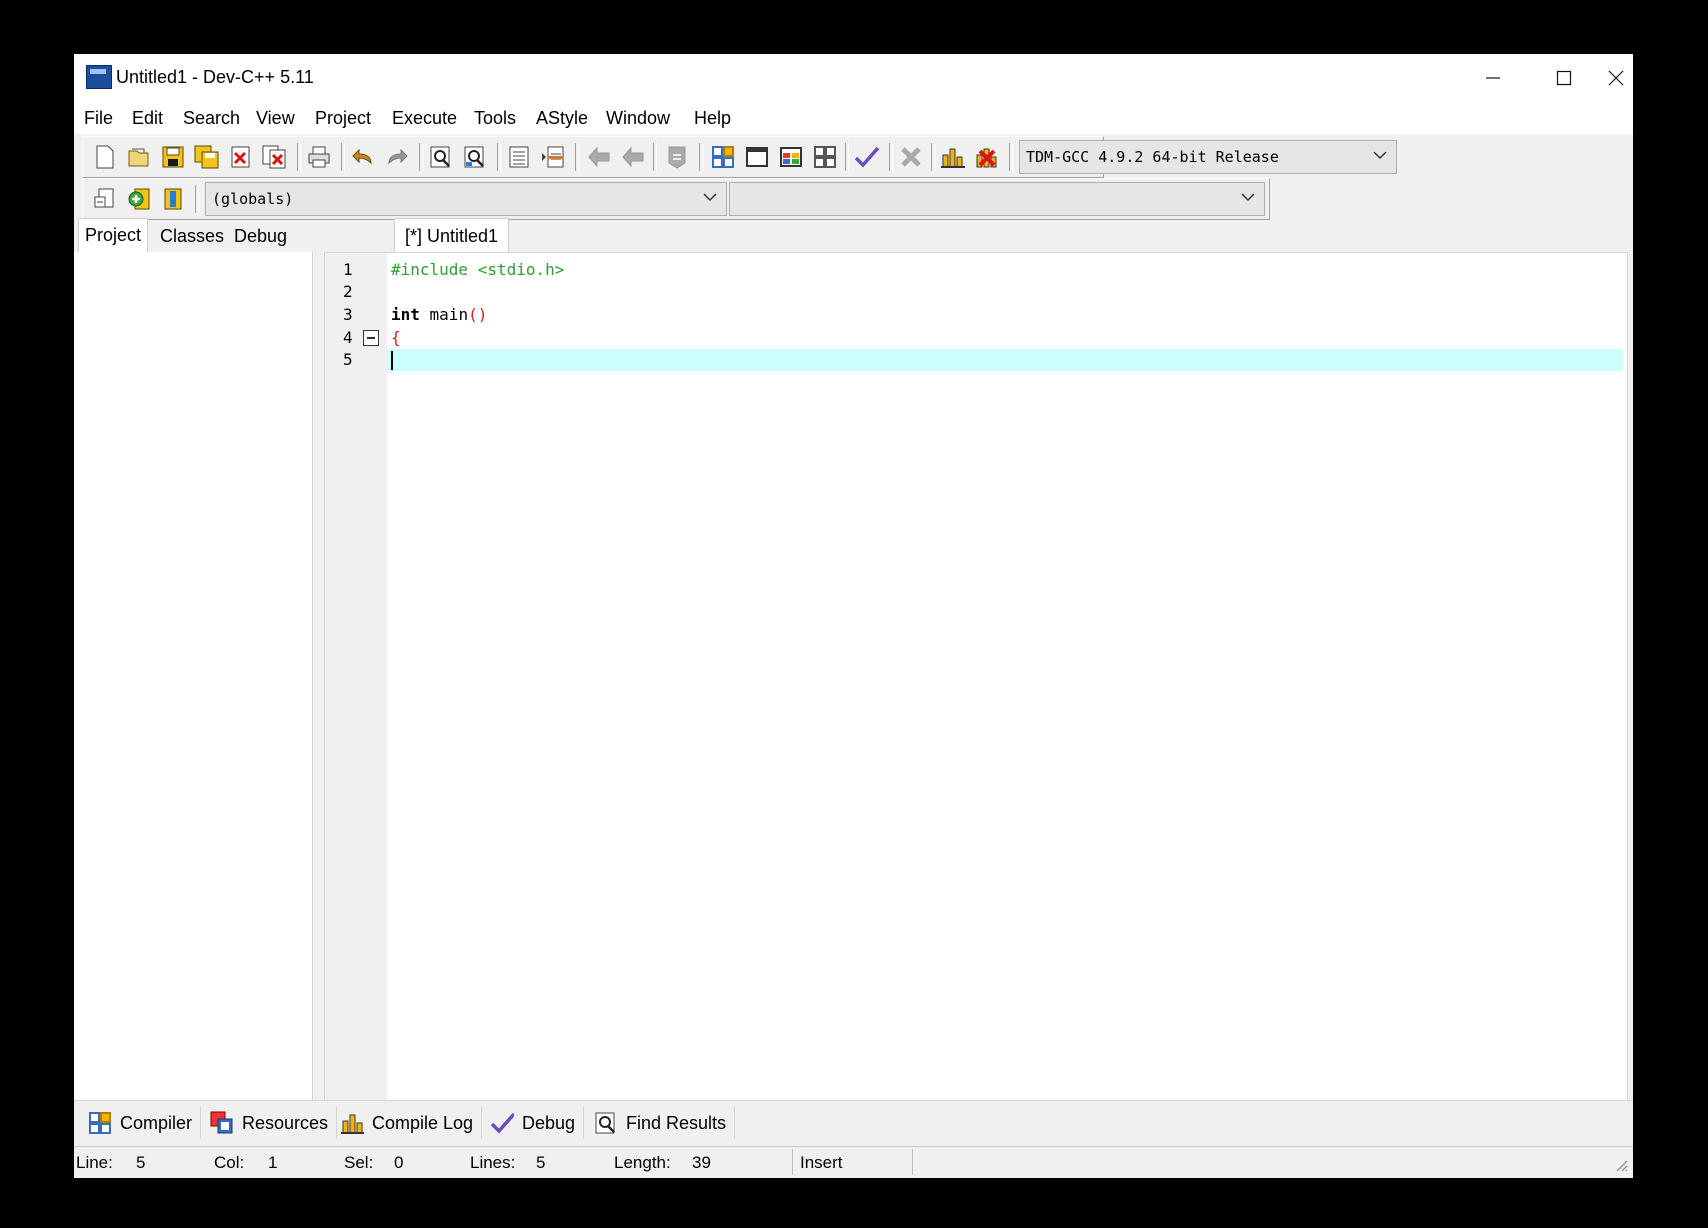 This screenshot has height=1228, width=1708. What do you see at coordinates (642, 1162) in the screenshot?
I see `status-length-label: Length:` at bounding box center [642, 1162].